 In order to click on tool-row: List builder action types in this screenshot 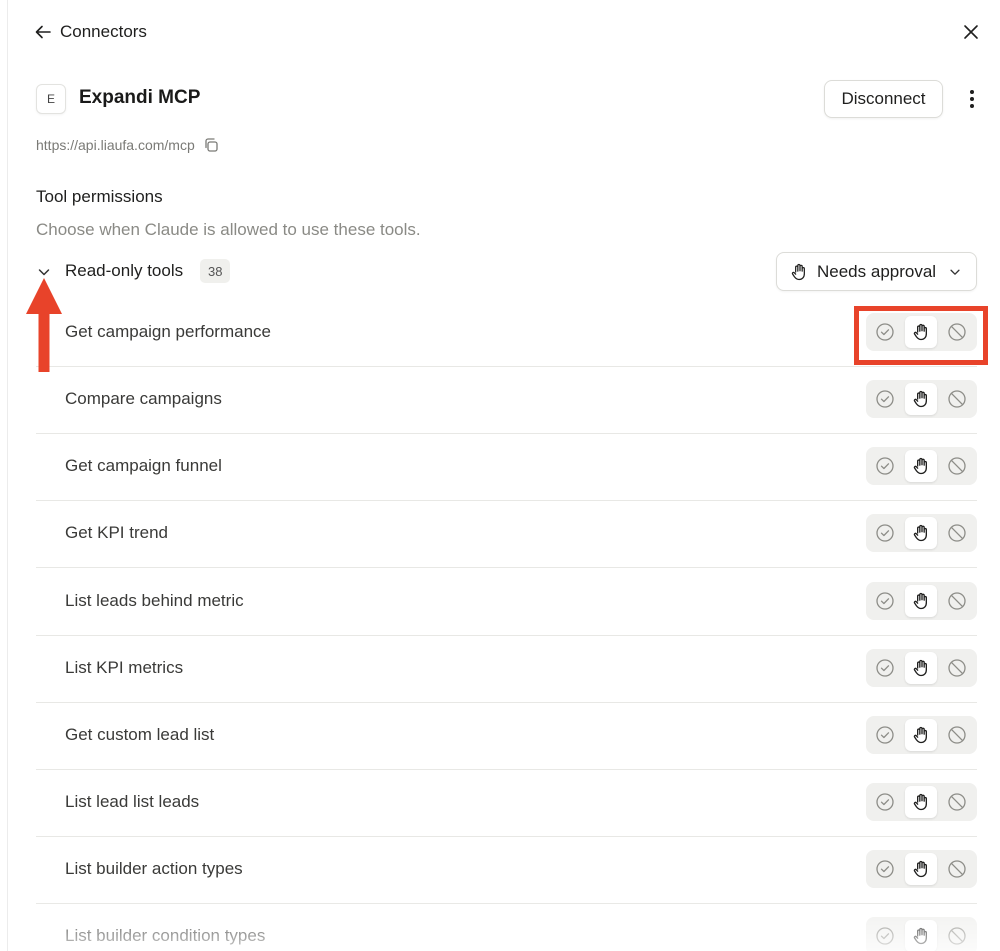, I will do `click(506, 870)`.